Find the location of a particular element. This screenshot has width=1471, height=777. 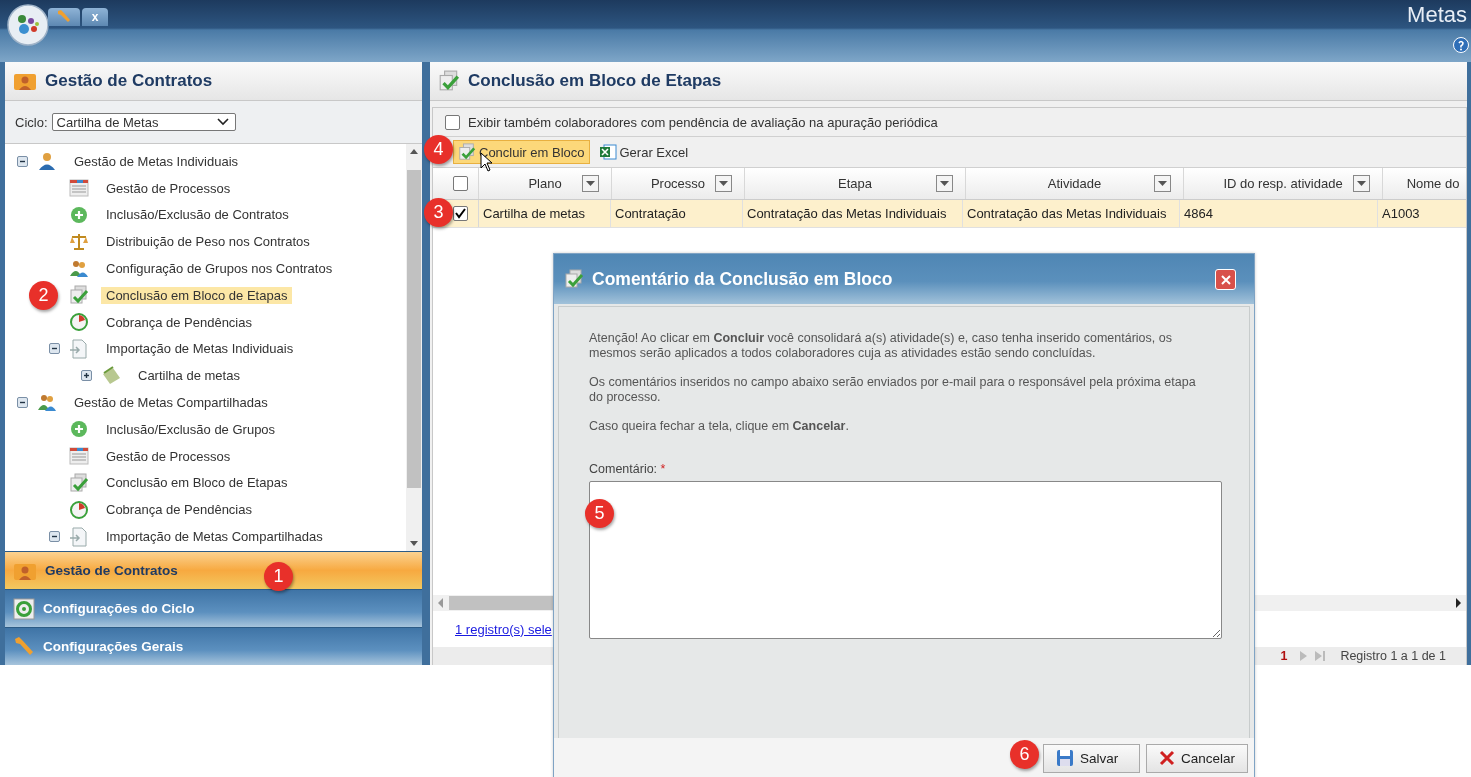

column-header: Nome do is located at coordinates (1425, 183).